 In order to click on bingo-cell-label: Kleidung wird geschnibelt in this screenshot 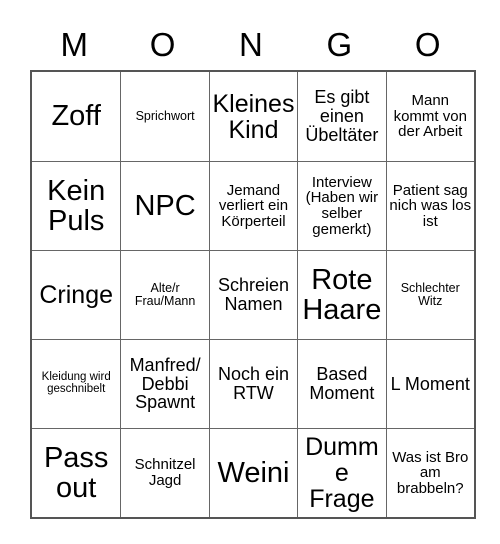, I will do `click(76, 383)`.